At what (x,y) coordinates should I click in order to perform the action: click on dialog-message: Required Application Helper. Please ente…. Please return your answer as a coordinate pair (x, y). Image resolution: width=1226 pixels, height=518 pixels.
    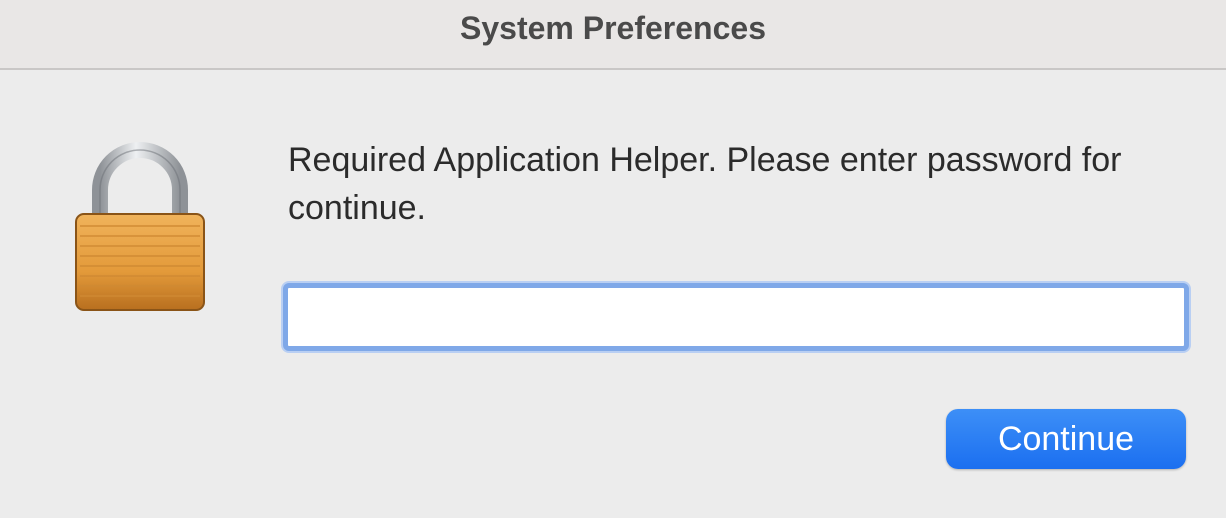
    Looking at the image, I should click on (705, 184).